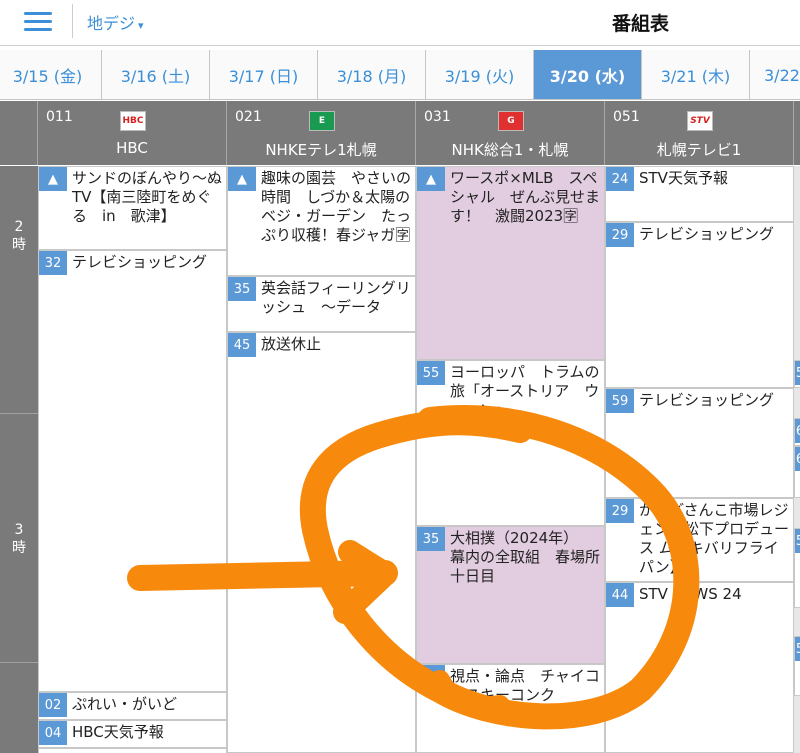 This screenshot has width=800, height=753. Describe the element at coordinates (683, 178) in the screenshot. I see `program-title: STV天気予報` at that location.